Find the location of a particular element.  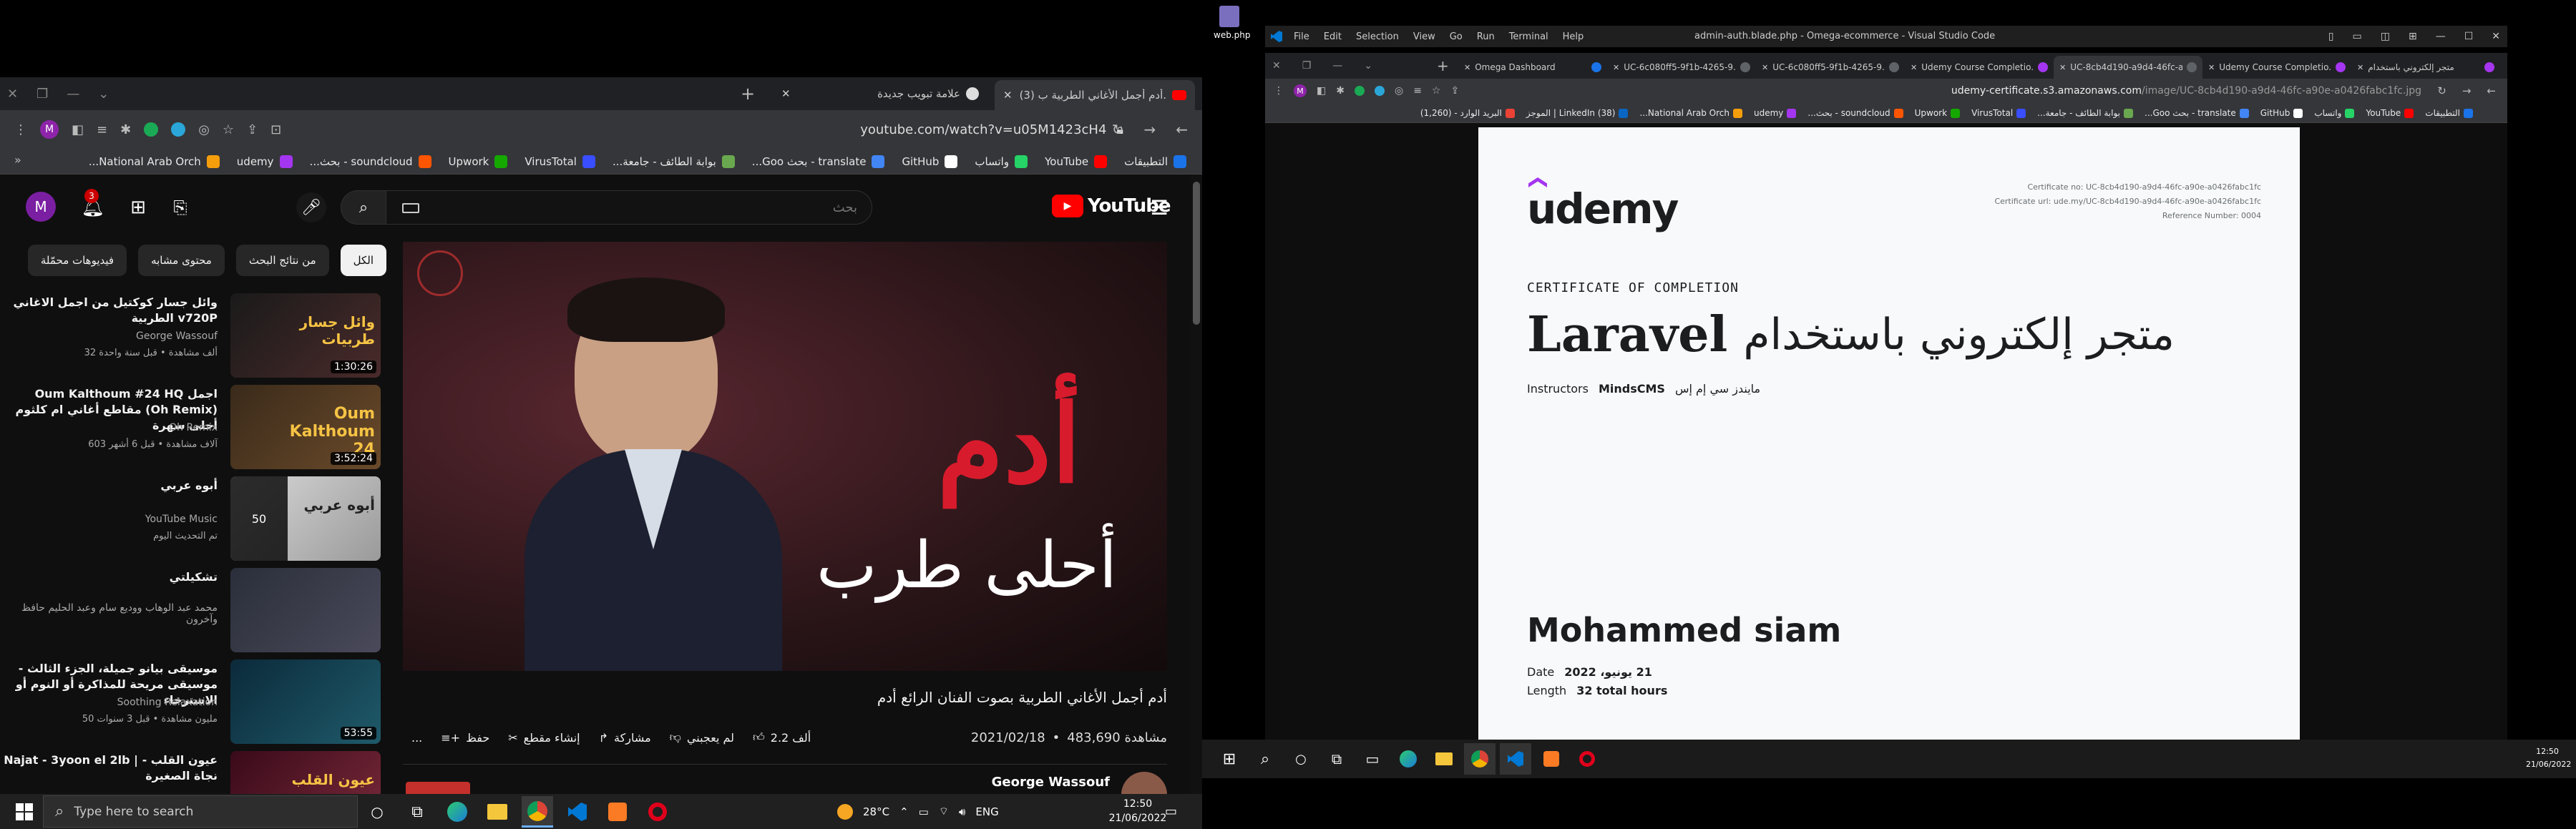

xampp-icon is located at coordinates (1551, 759).